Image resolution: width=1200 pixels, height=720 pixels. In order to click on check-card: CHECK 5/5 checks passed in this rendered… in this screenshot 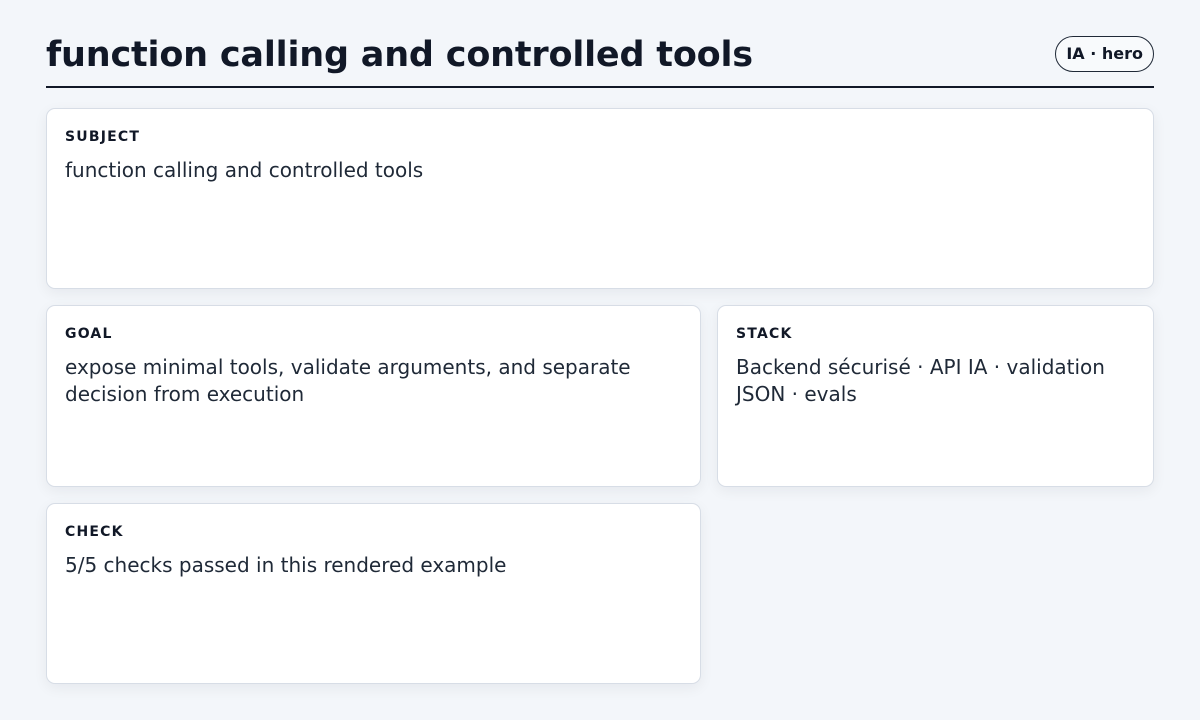, I will do `click(373, 593)`.